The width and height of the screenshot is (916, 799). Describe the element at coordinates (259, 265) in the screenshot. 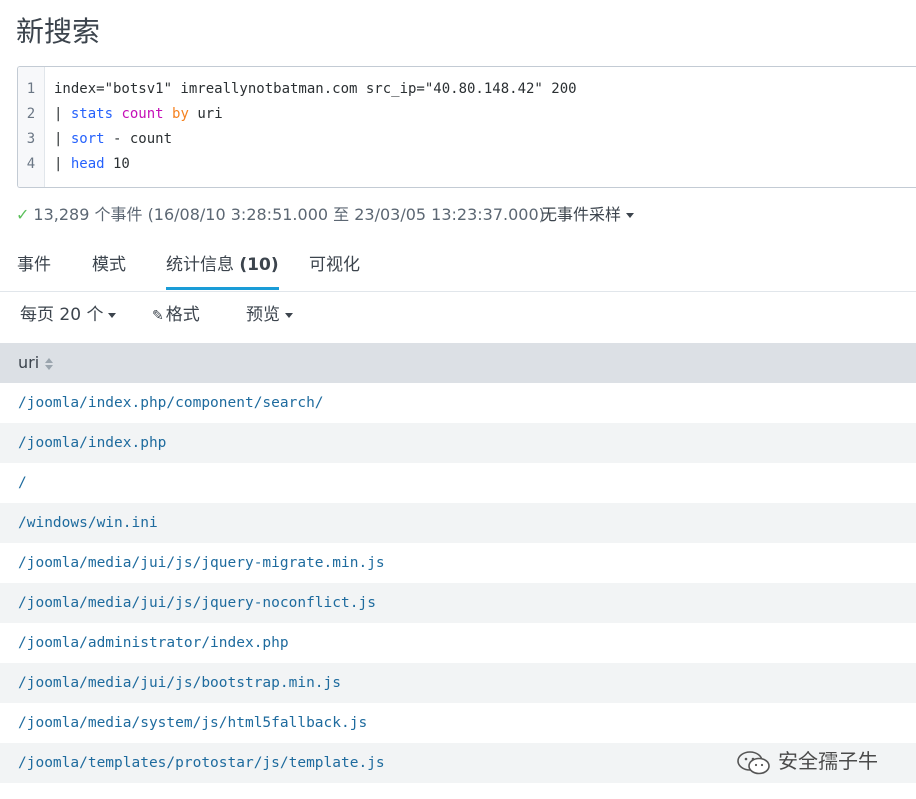

I see `tab-statistics-count: (10)` at that location.